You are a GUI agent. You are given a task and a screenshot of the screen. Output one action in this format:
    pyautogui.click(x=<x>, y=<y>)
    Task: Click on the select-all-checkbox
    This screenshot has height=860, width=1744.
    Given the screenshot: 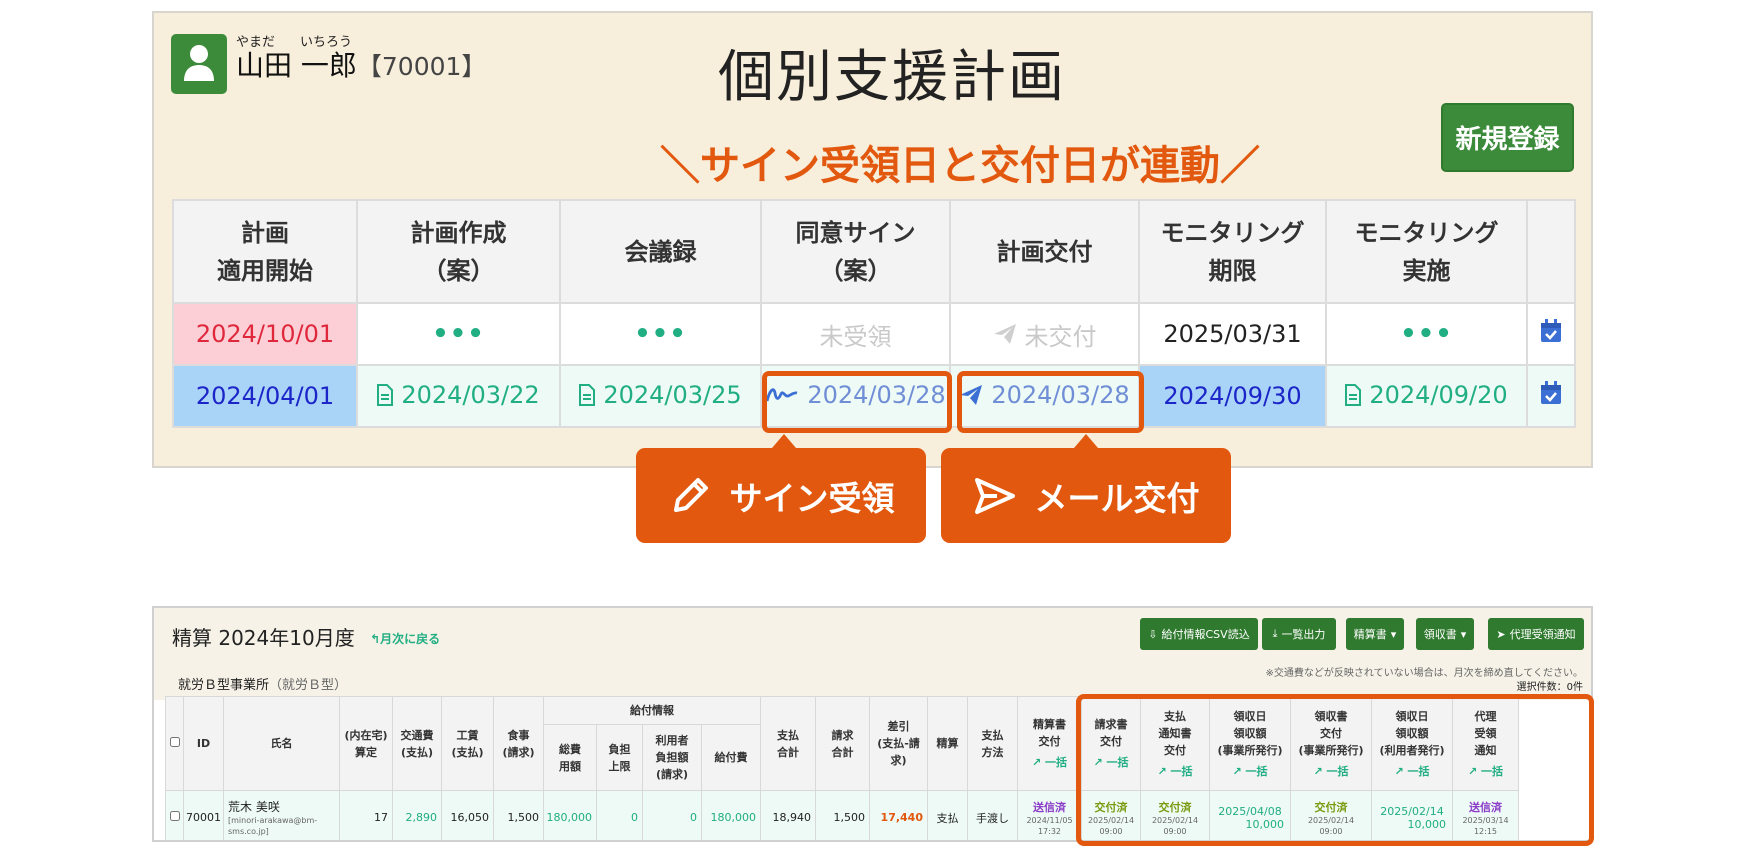 What is the action you would take?
    pyautogui.click(x=174, y=742)
    